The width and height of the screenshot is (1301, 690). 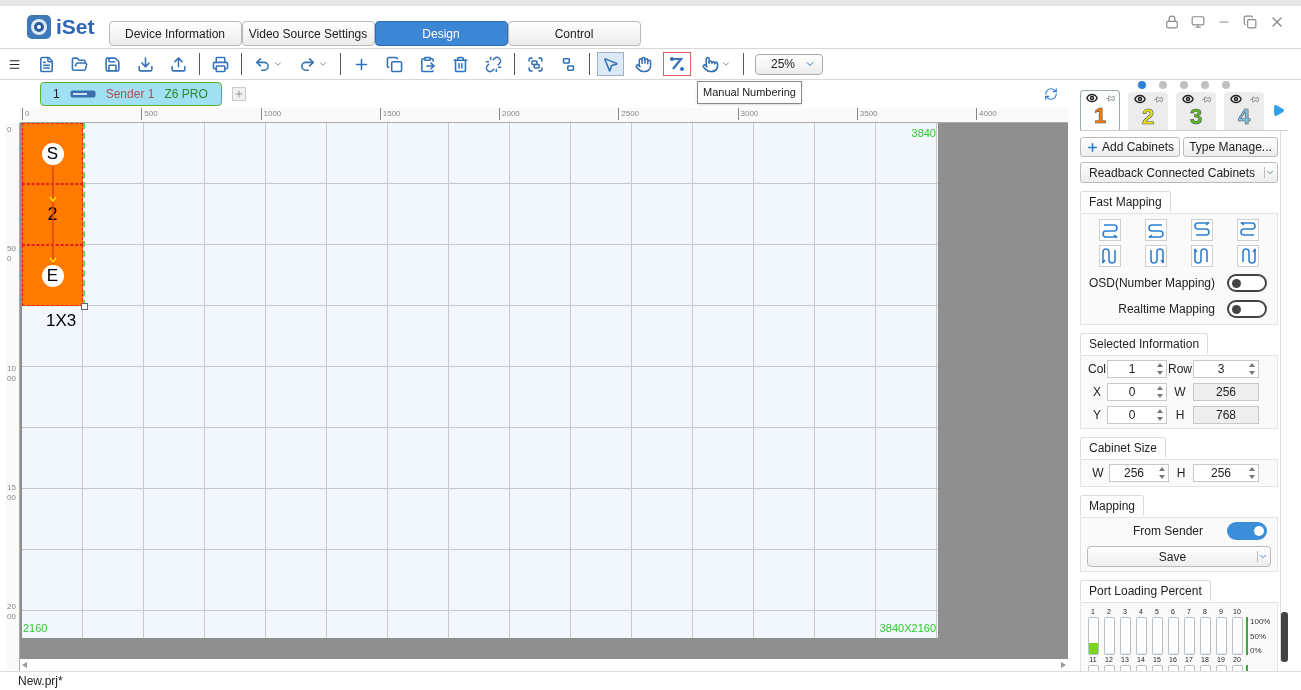 I want to click on cabinet: E, so click(x=52, y=275).